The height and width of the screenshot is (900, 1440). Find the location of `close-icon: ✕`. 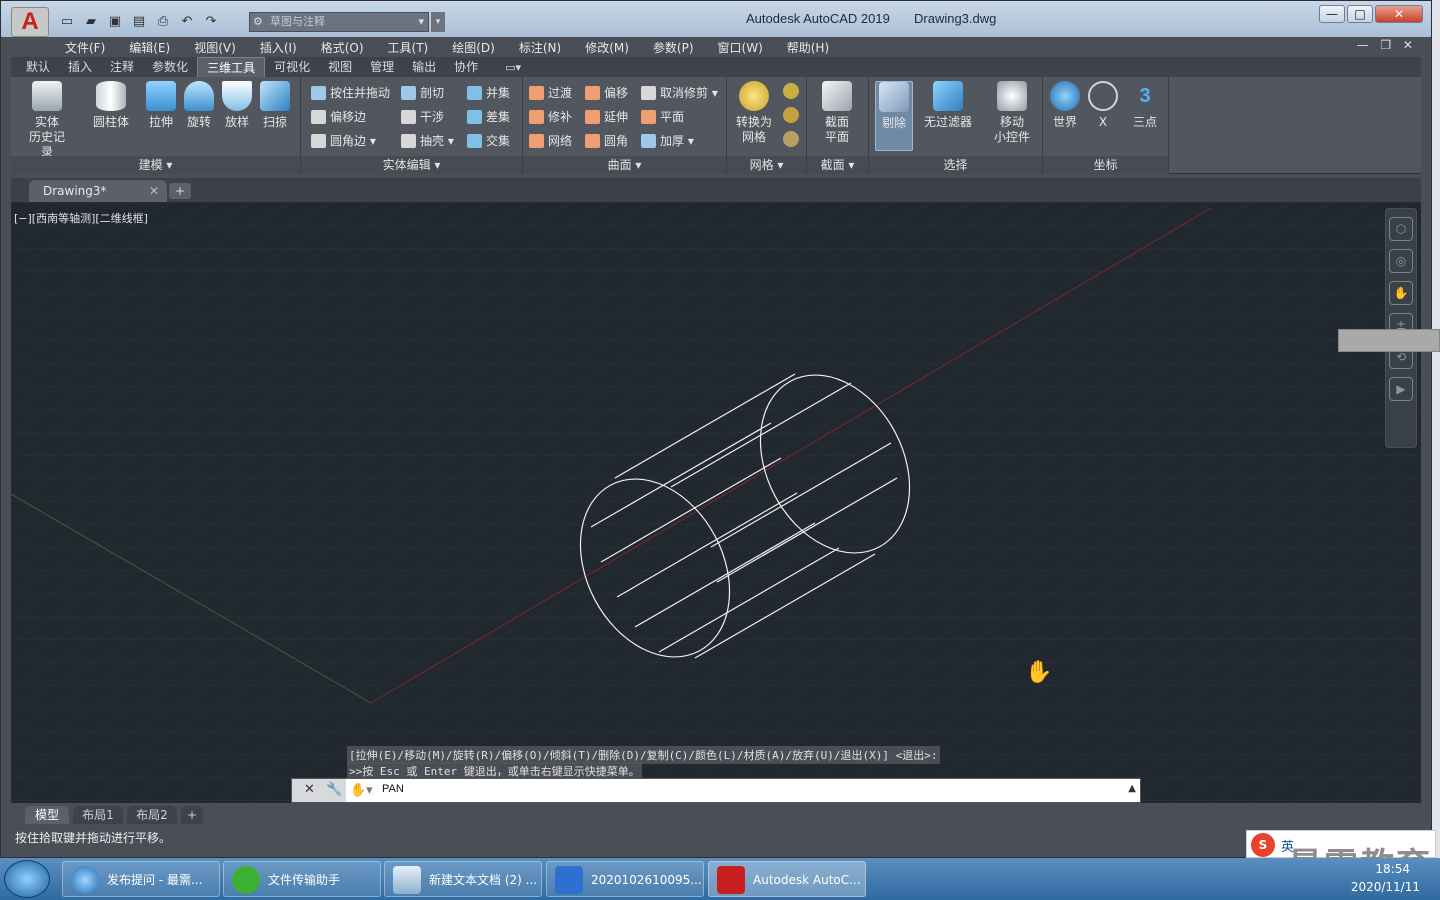

close-icon: ✕ is located at coordinates (154, 191).